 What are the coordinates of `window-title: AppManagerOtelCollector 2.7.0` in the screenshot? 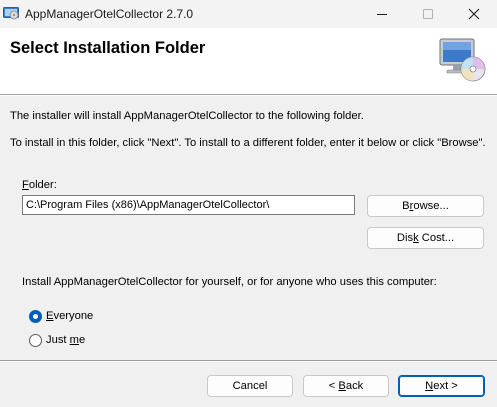 It's located at (109, 14).